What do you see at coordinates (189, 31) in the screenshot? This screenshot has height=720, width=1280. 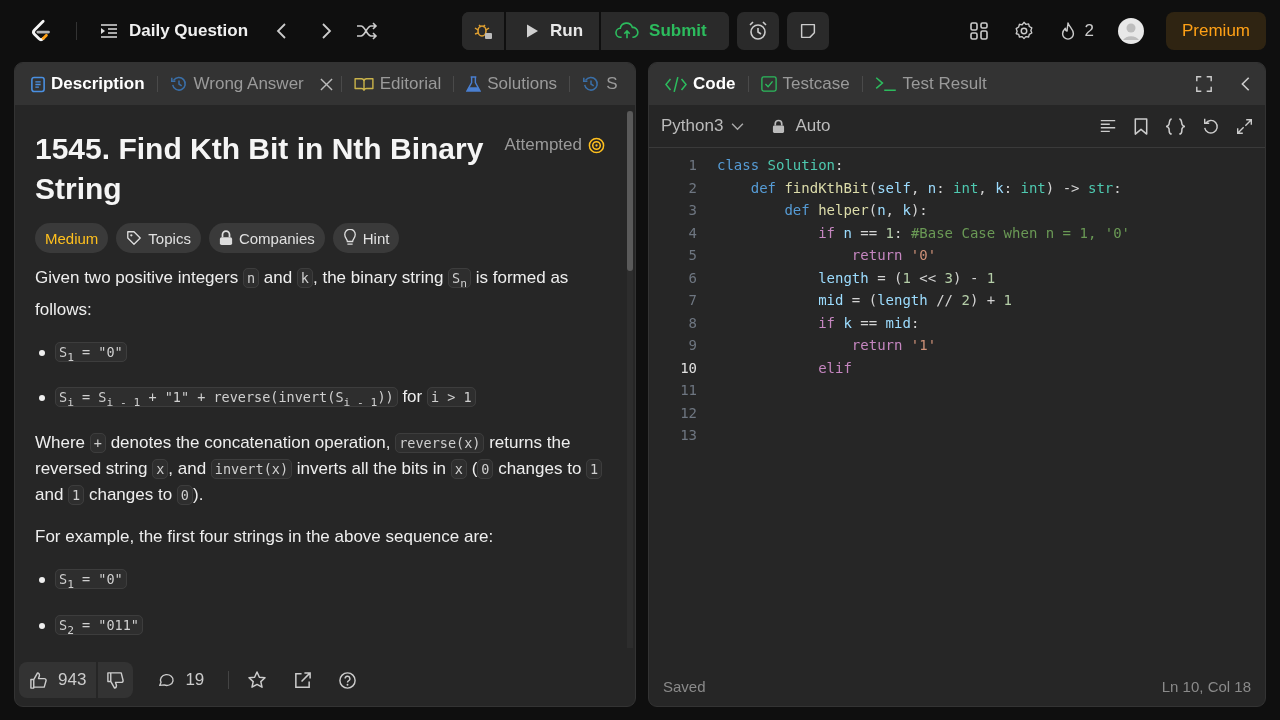 I see `problem-list-title: Daily Question` at bounding box center [189, 31].